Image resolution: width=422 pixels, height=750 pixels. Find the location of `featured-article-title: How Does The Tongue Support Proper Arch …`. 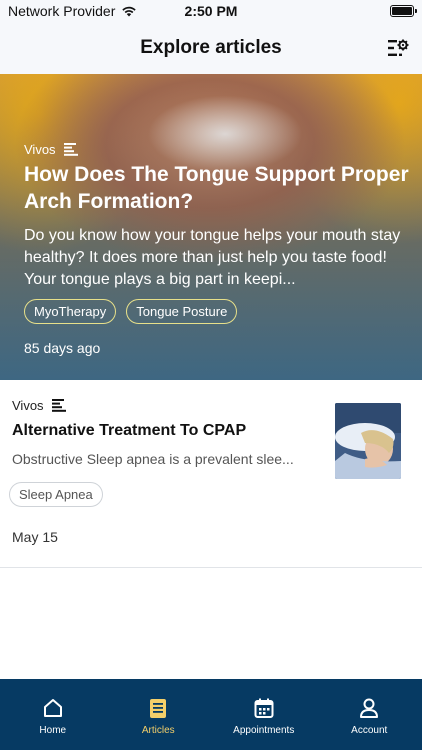

featured-article-title: How Does The Tongue Support Proper Arch … is located at coordinates (216, 188).